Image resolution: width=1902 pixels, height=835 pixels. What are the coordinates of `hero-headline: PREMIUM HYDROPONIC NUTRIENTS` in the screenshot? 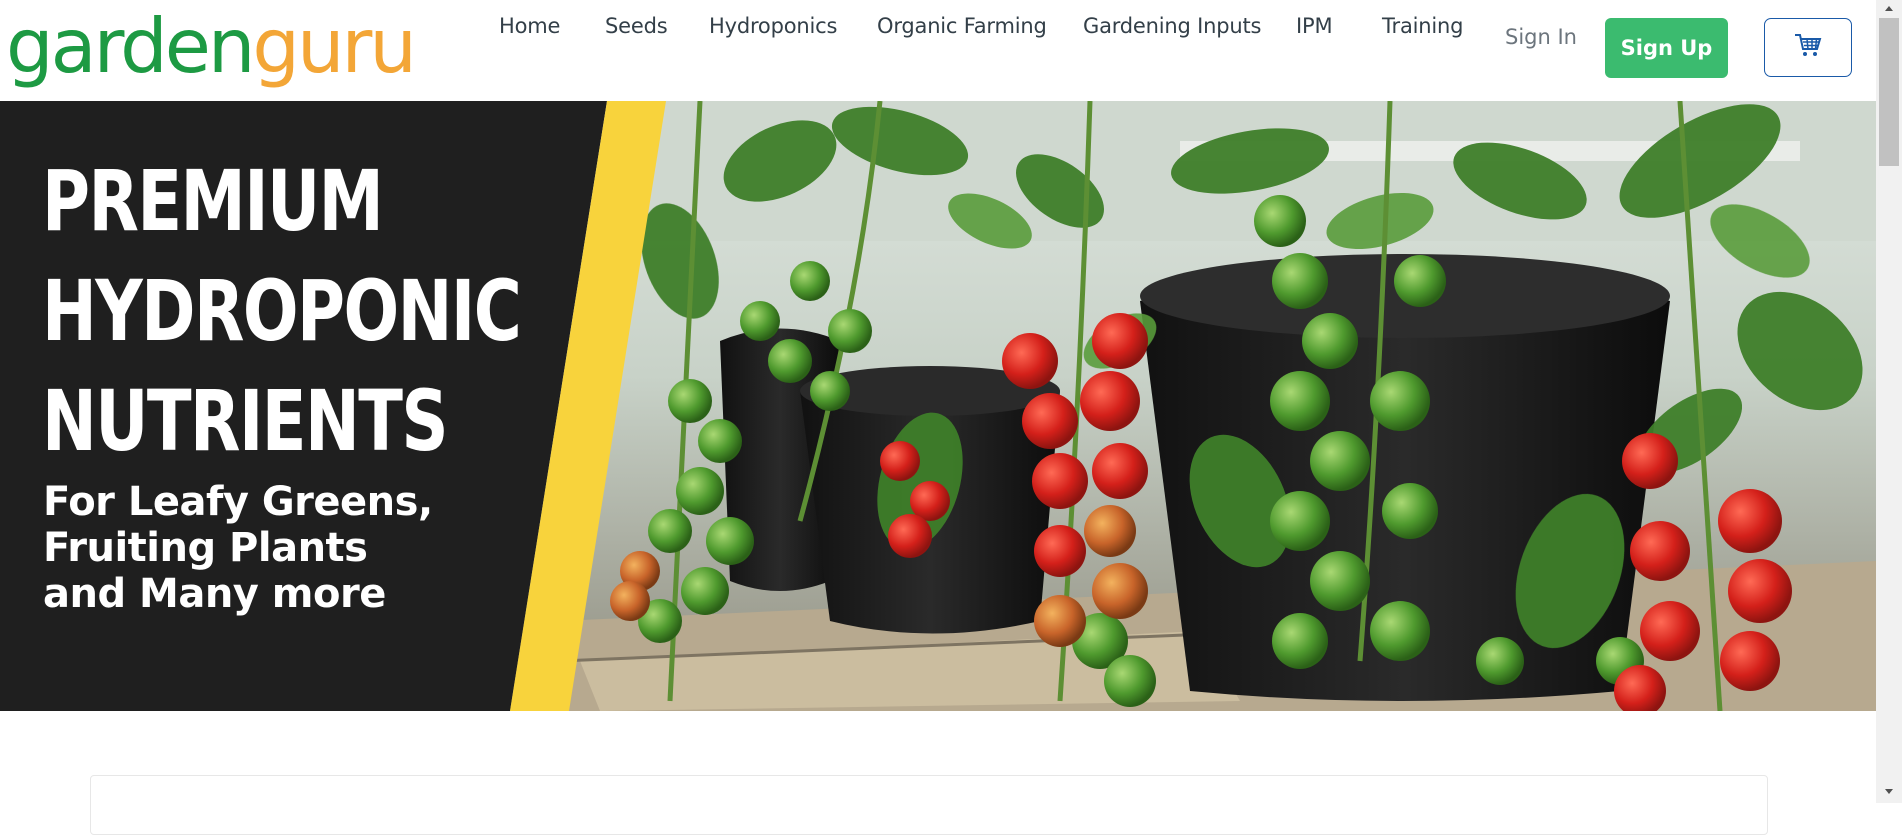 It's located at (282, 311).